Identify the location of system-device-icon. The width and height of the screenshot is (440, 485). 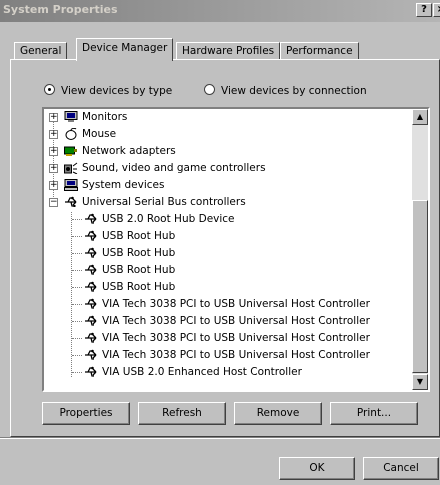
(71, 185).